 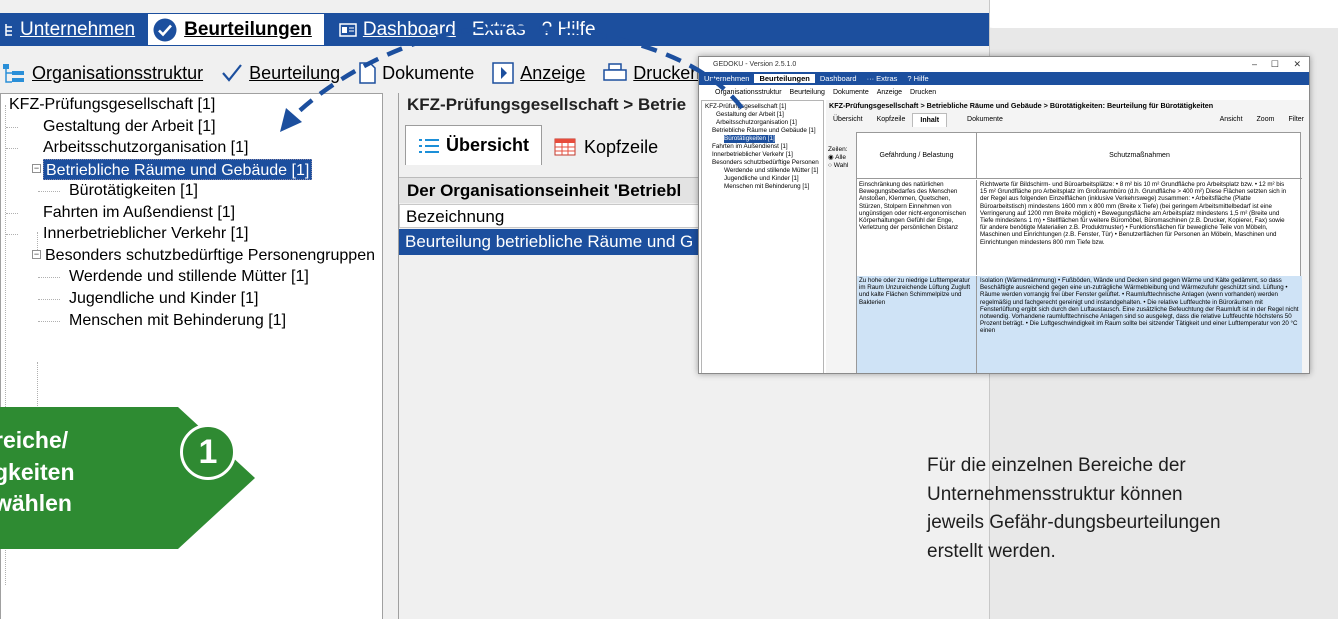 What do you see at coordinates (348, 30) in the screenshot?
I see `dashboard-icon` at bounding box center [348, 30].